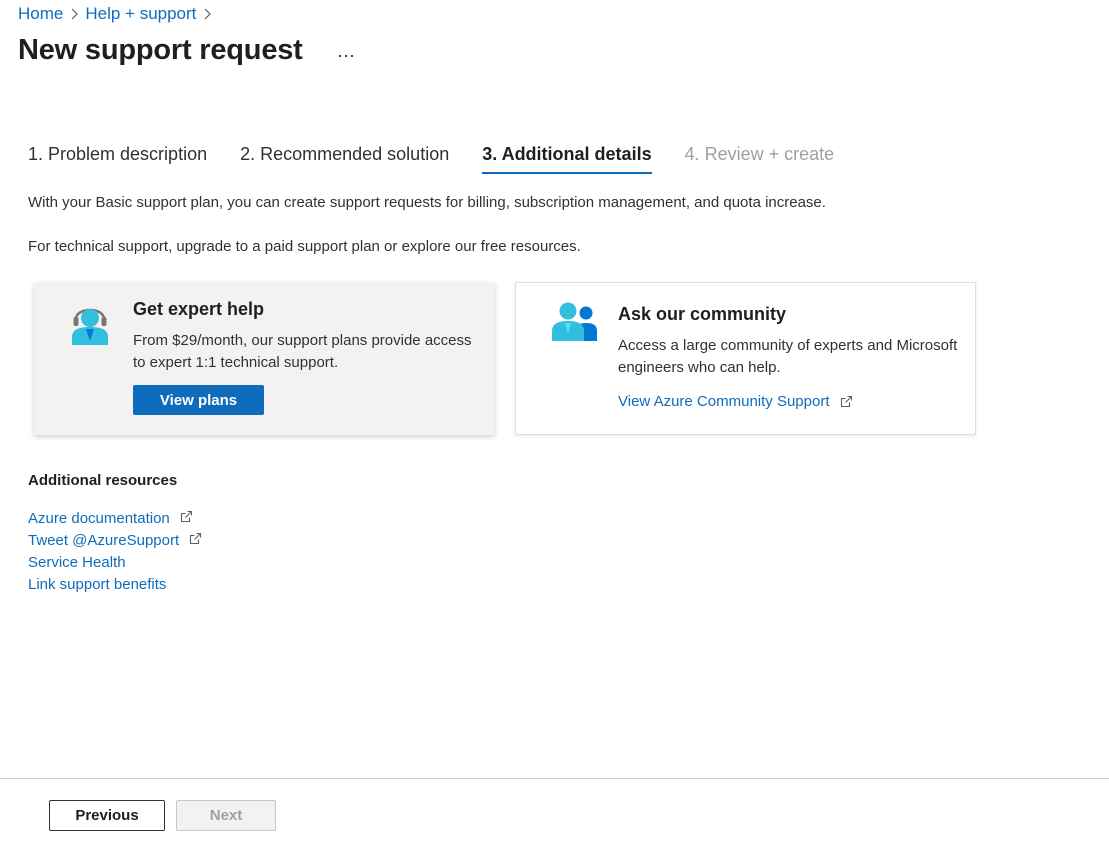 This screenshot has width=1109, height=851. What do you see at coordinates (90, 326) in the screenshot?
I see `support-agent-icon` at bounding box center [90, 326].